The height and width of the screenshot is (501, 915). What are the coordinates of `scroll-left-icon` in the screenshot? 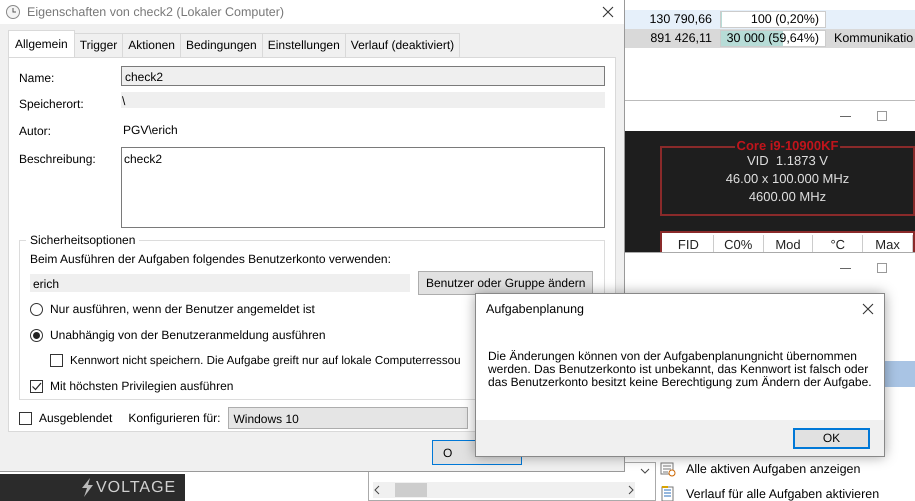 It's located at (377, 490).